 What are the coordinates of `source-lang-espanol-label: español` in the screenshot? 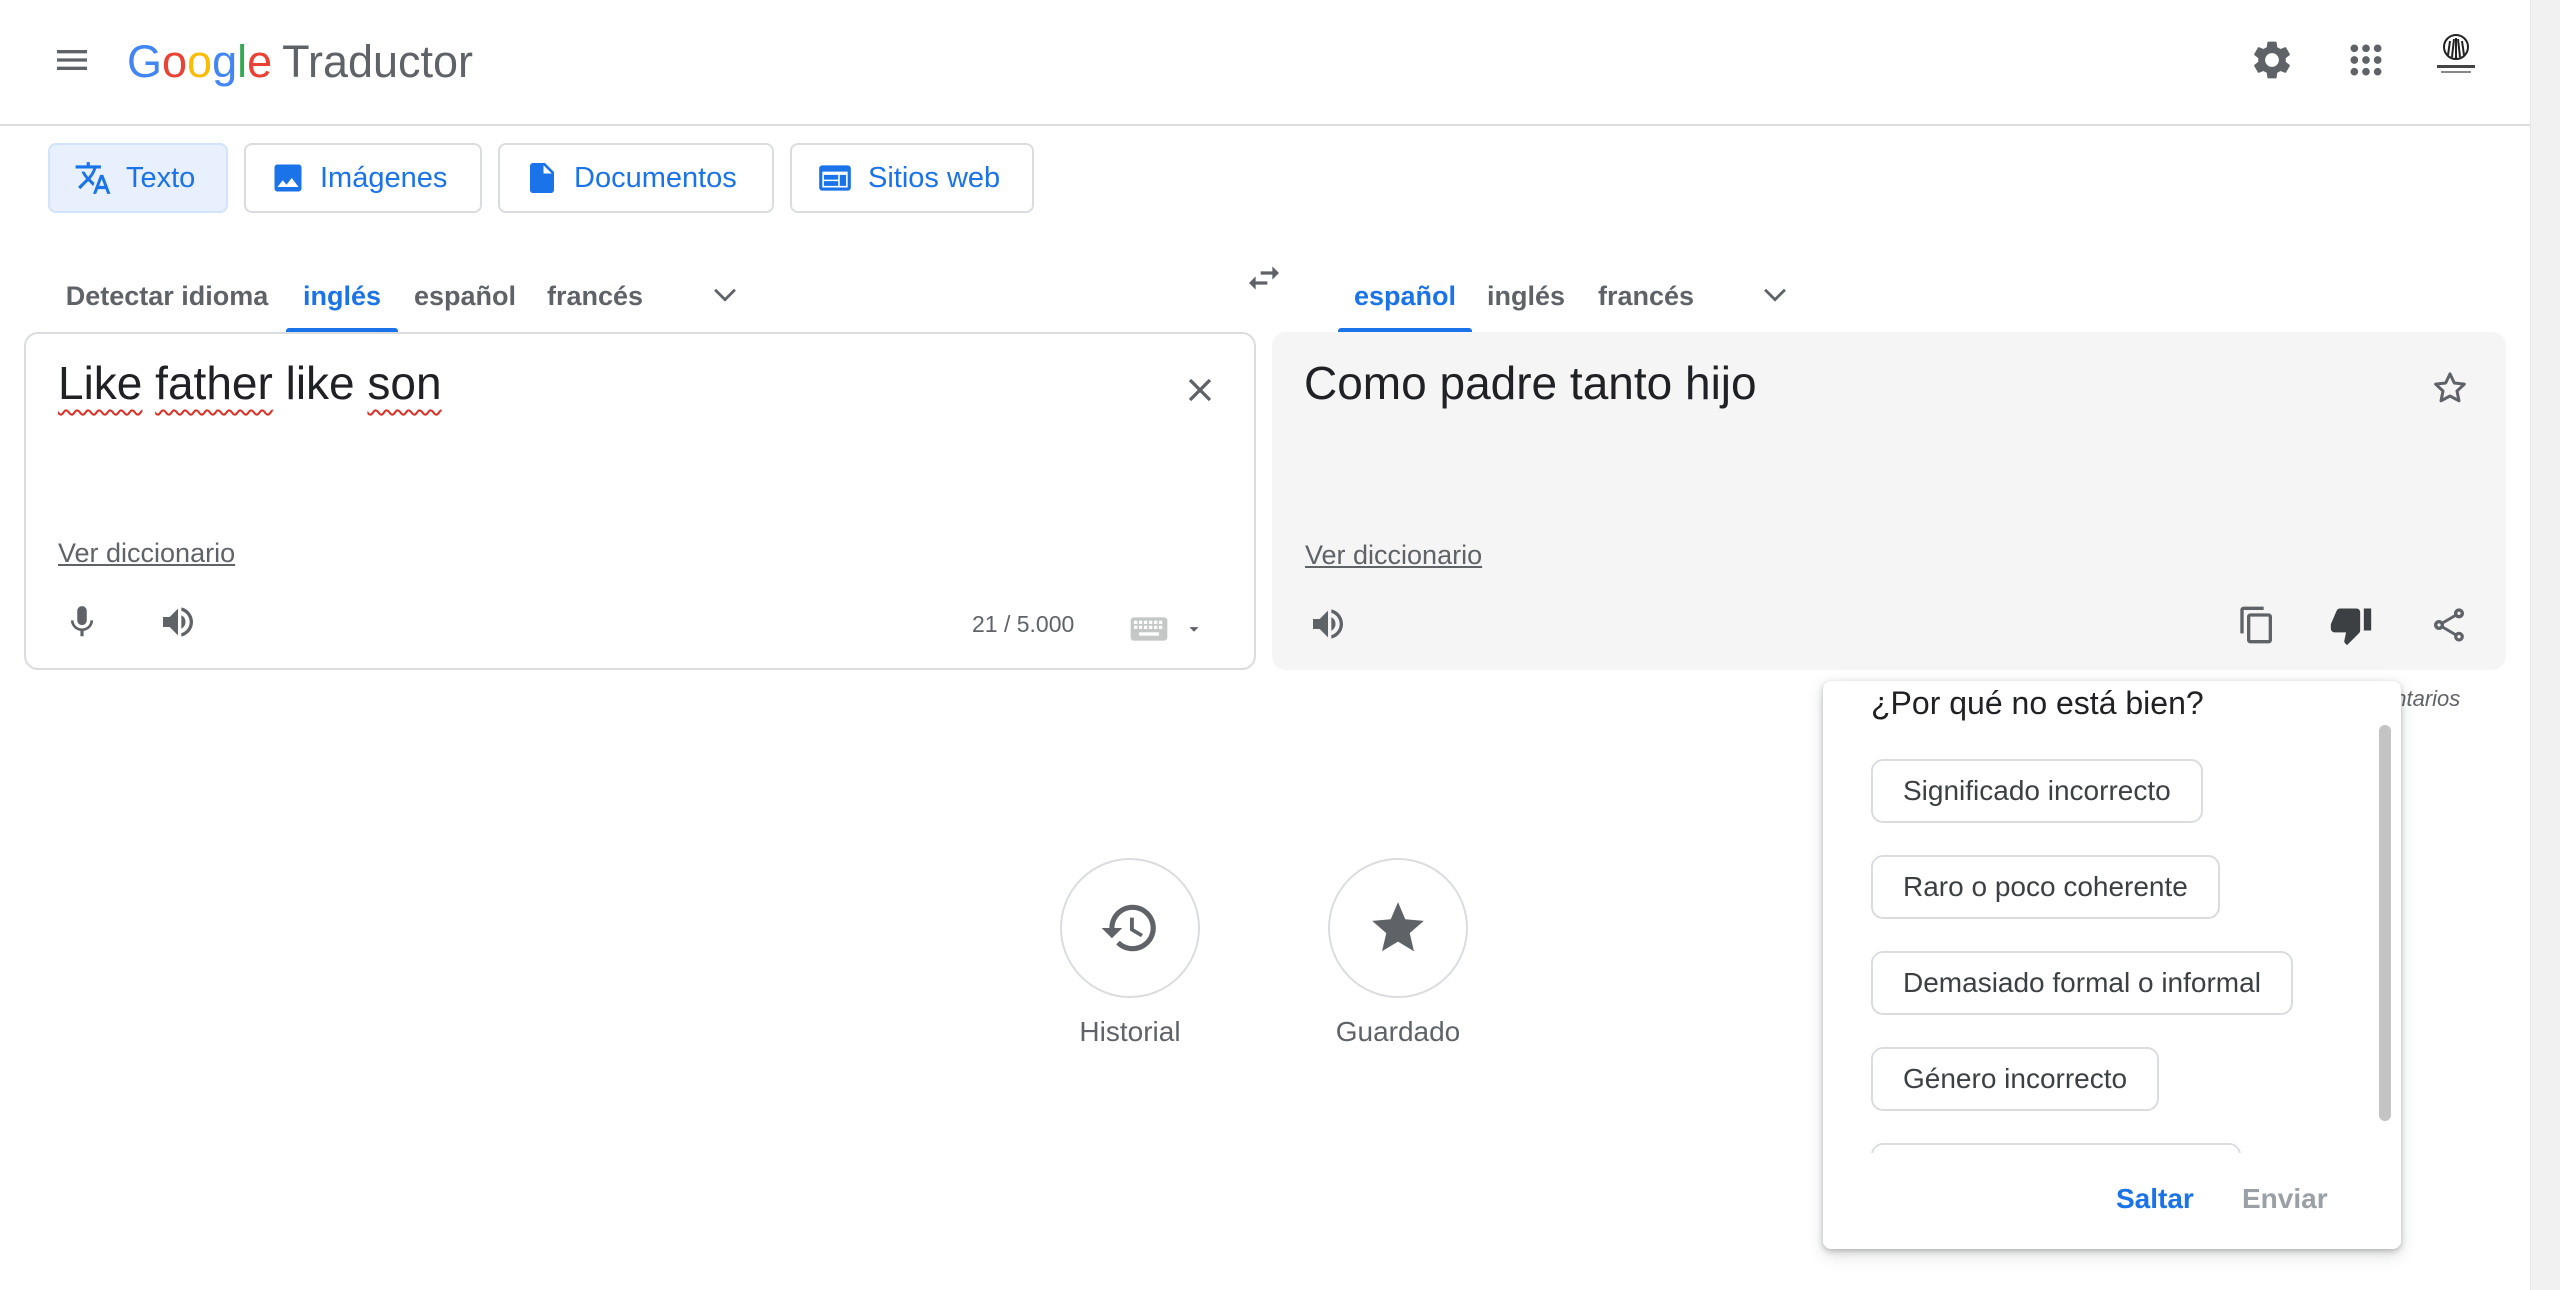 It's located at (465, 295).